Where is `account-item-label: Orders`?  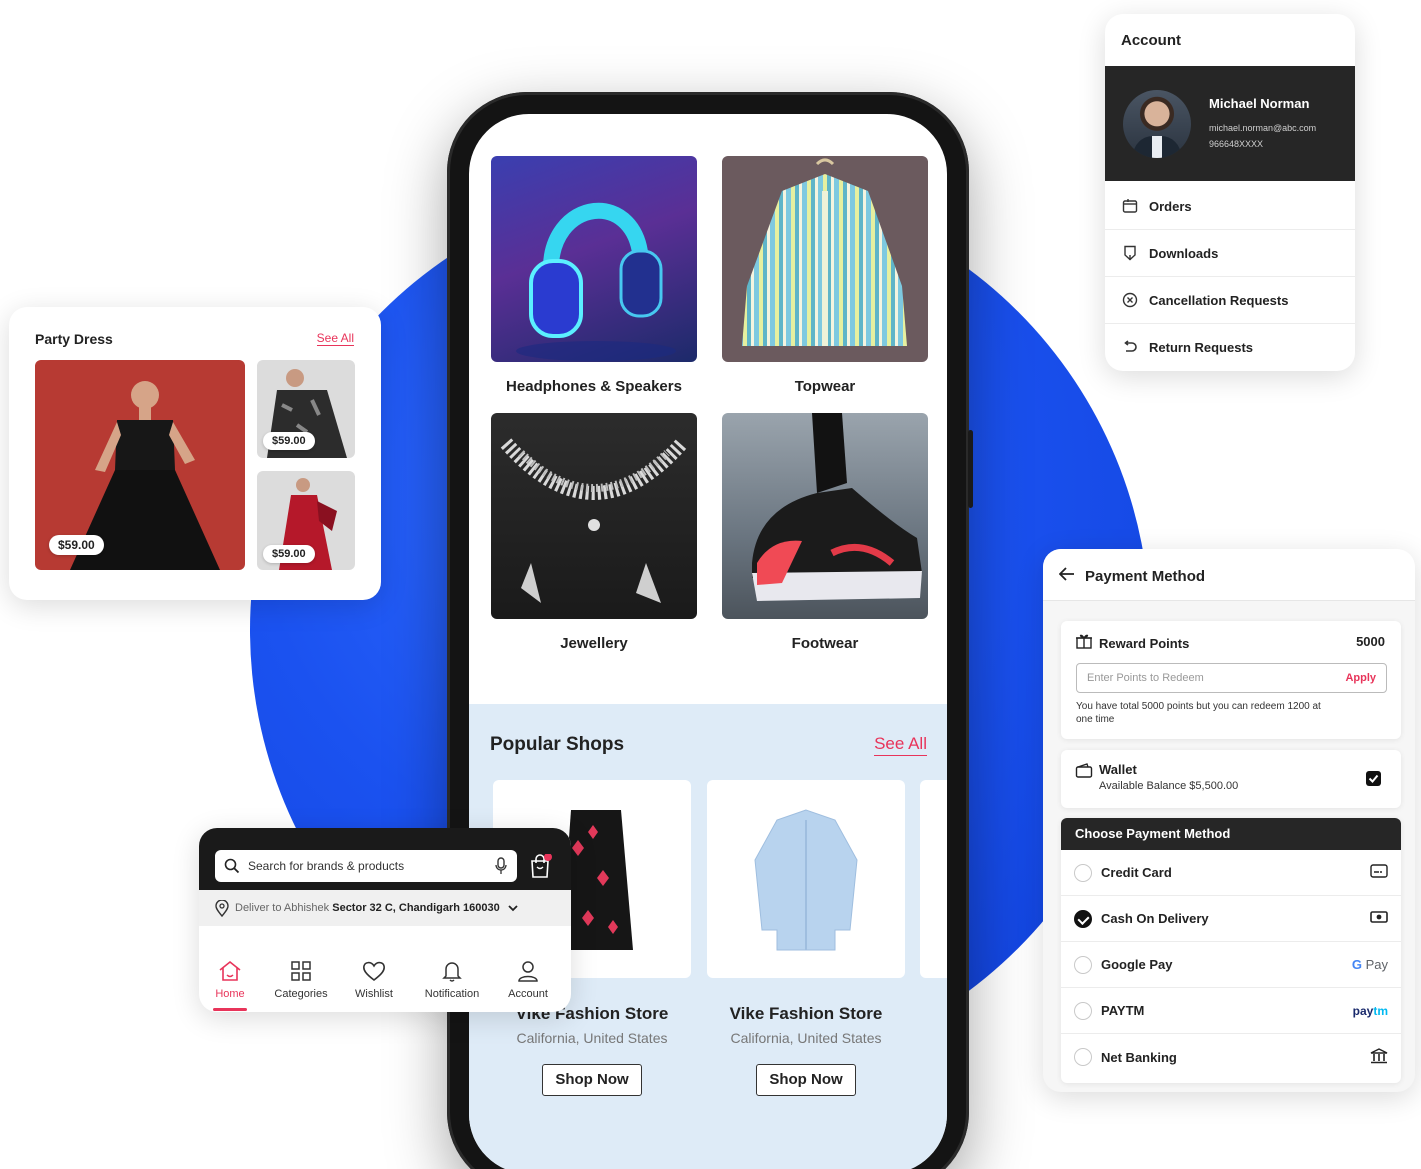
account-item-label: Orders is located at coordinates (1170, 206).